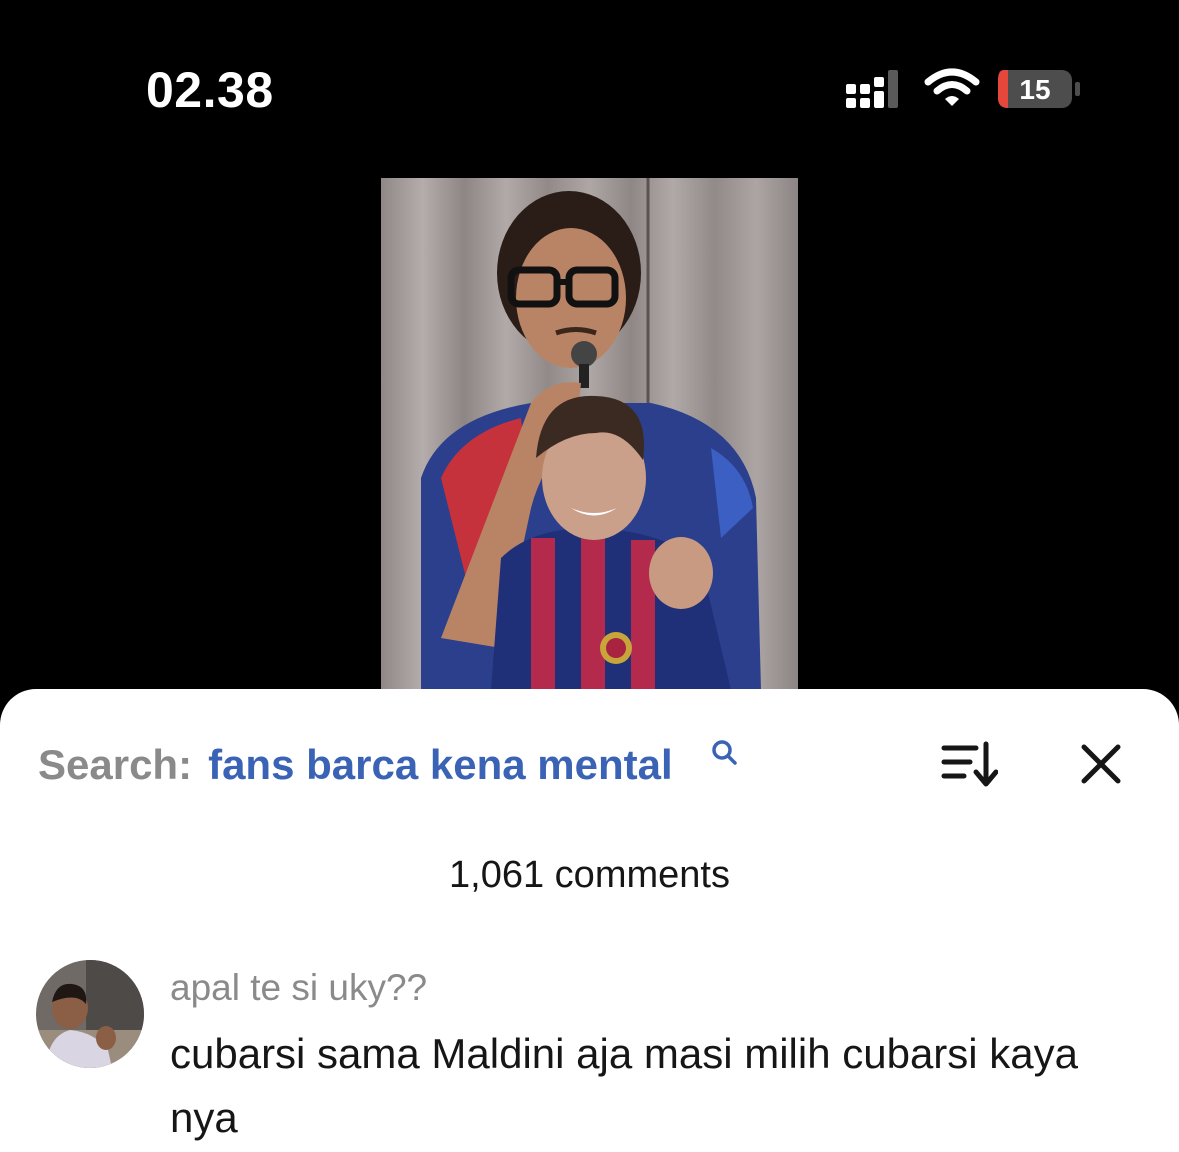 The width and height of the screenshot is (1179, 1152). Describe the element at coordinates (298, 988) in the screenshot. I see `comment-username: apal te si uky??` at that location.